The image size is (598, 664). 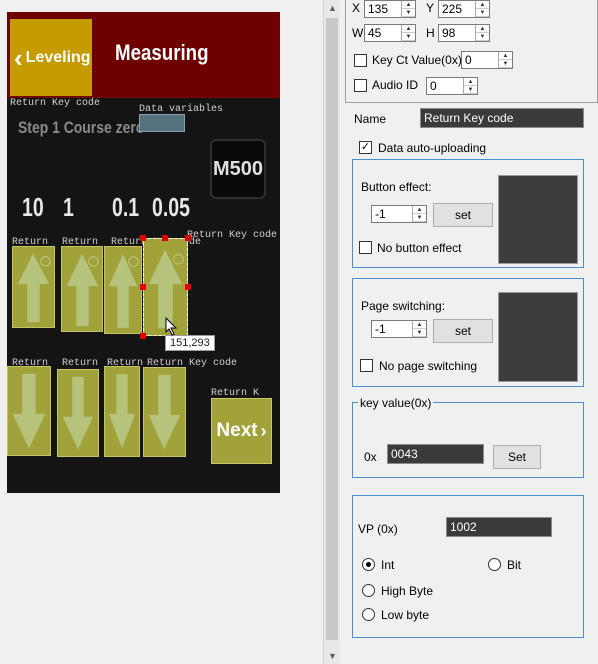 What do you see at coordinates (68, 207) in the screenshot?
I see `step-value-1: 1` at bounding box center [68, 207].